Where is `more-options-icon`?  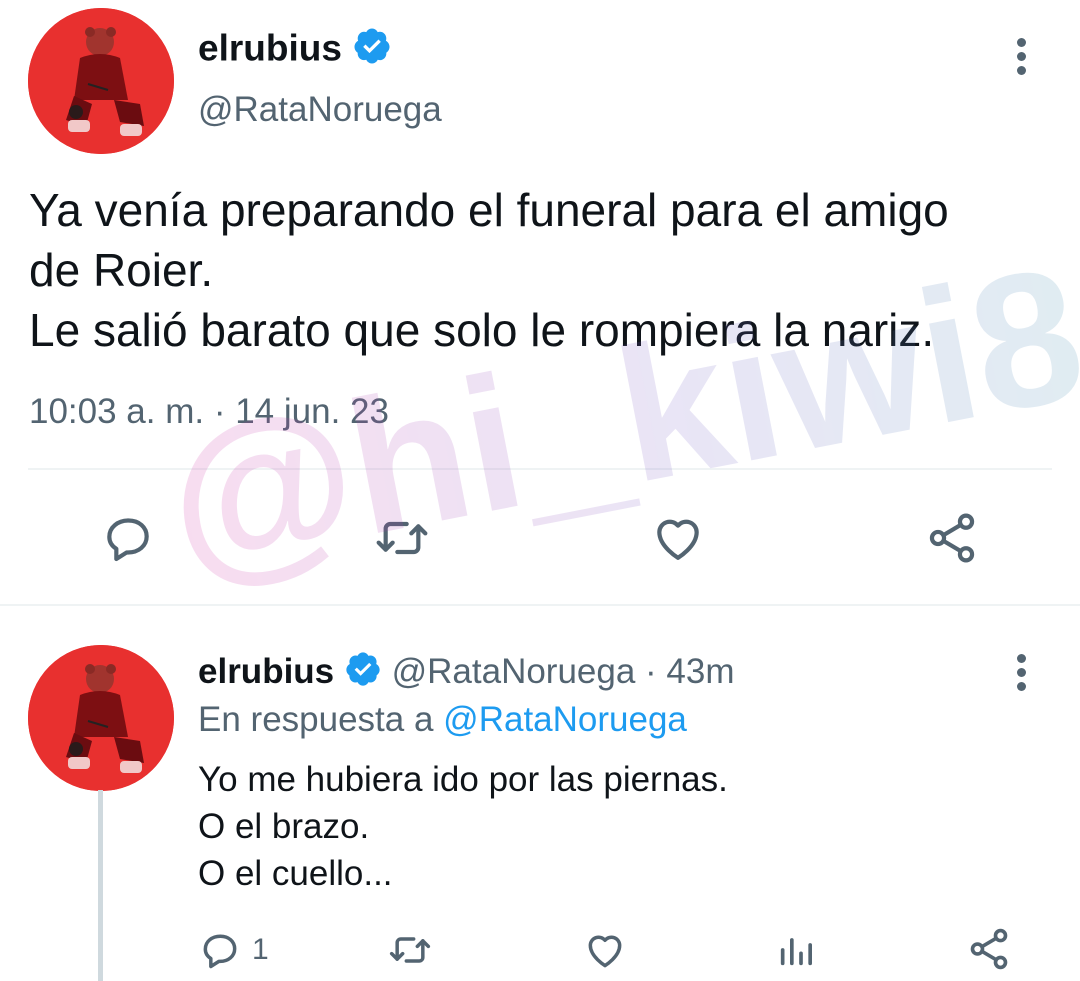 more-options-icon is located at coordinates (1021, 58).